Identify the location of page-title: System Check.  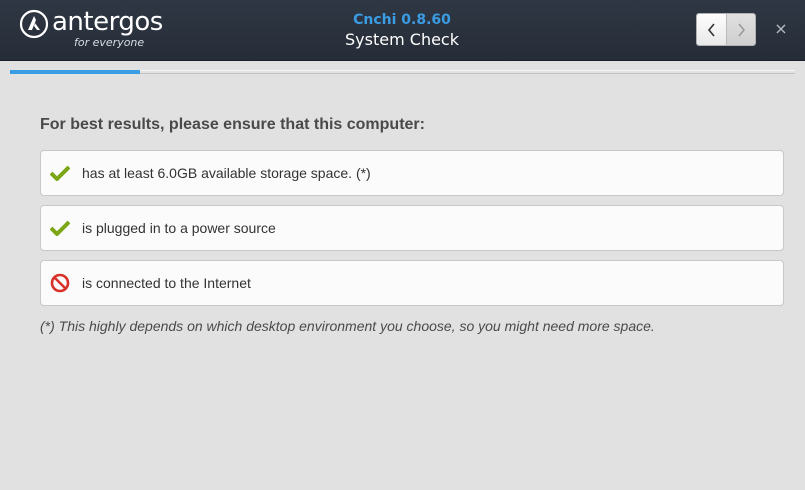
(402, 39).